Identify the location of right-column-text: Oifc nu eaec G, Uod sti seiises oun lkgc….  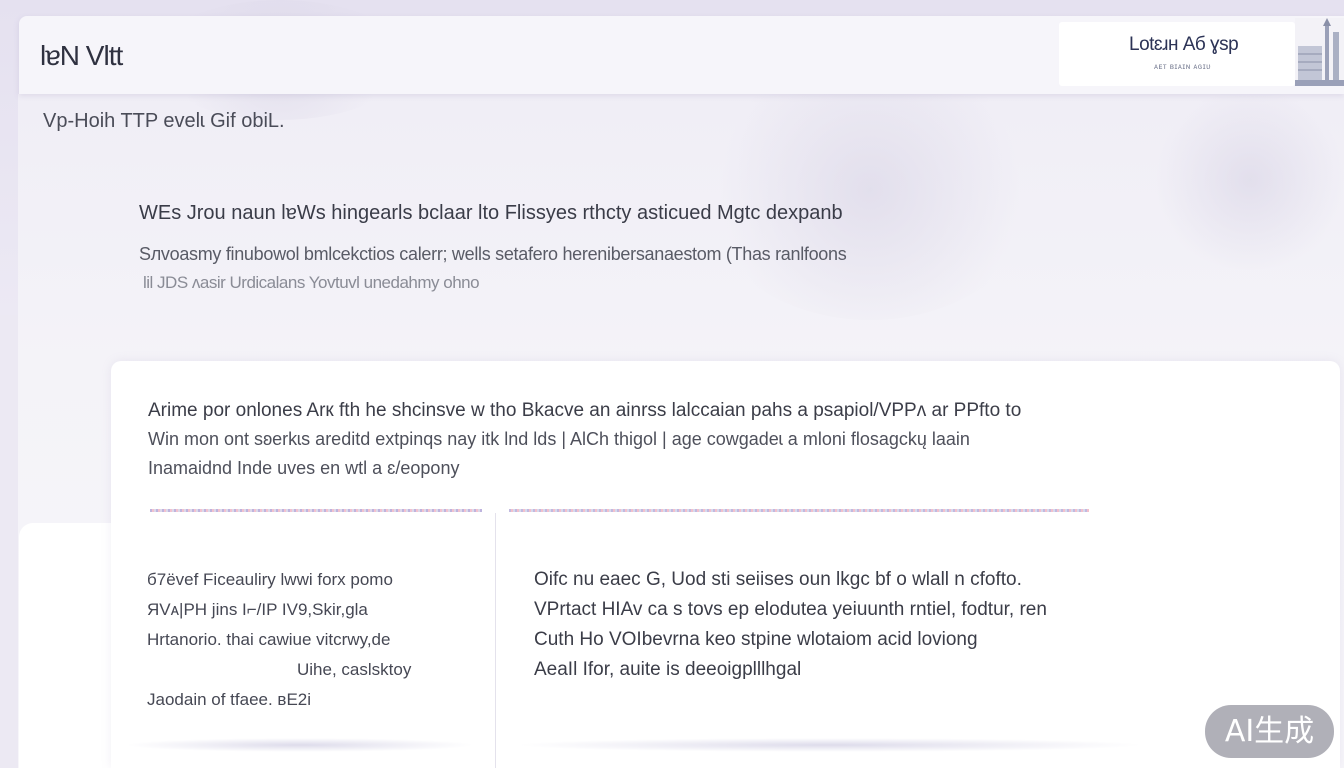
(834, 625).